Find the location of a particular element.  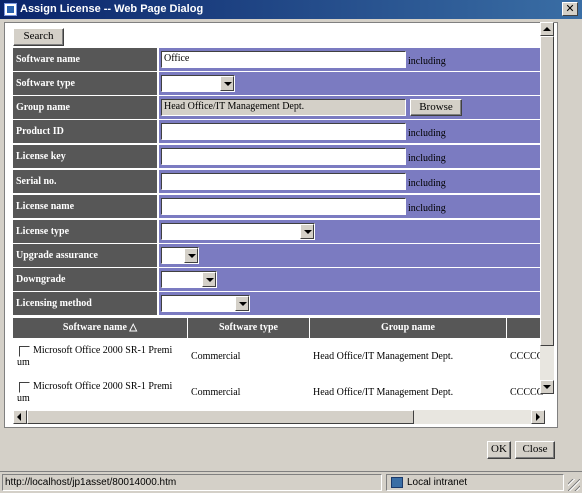

upgrade-assurance-label: Upgrade assurance is located at coordinates (85, 255).